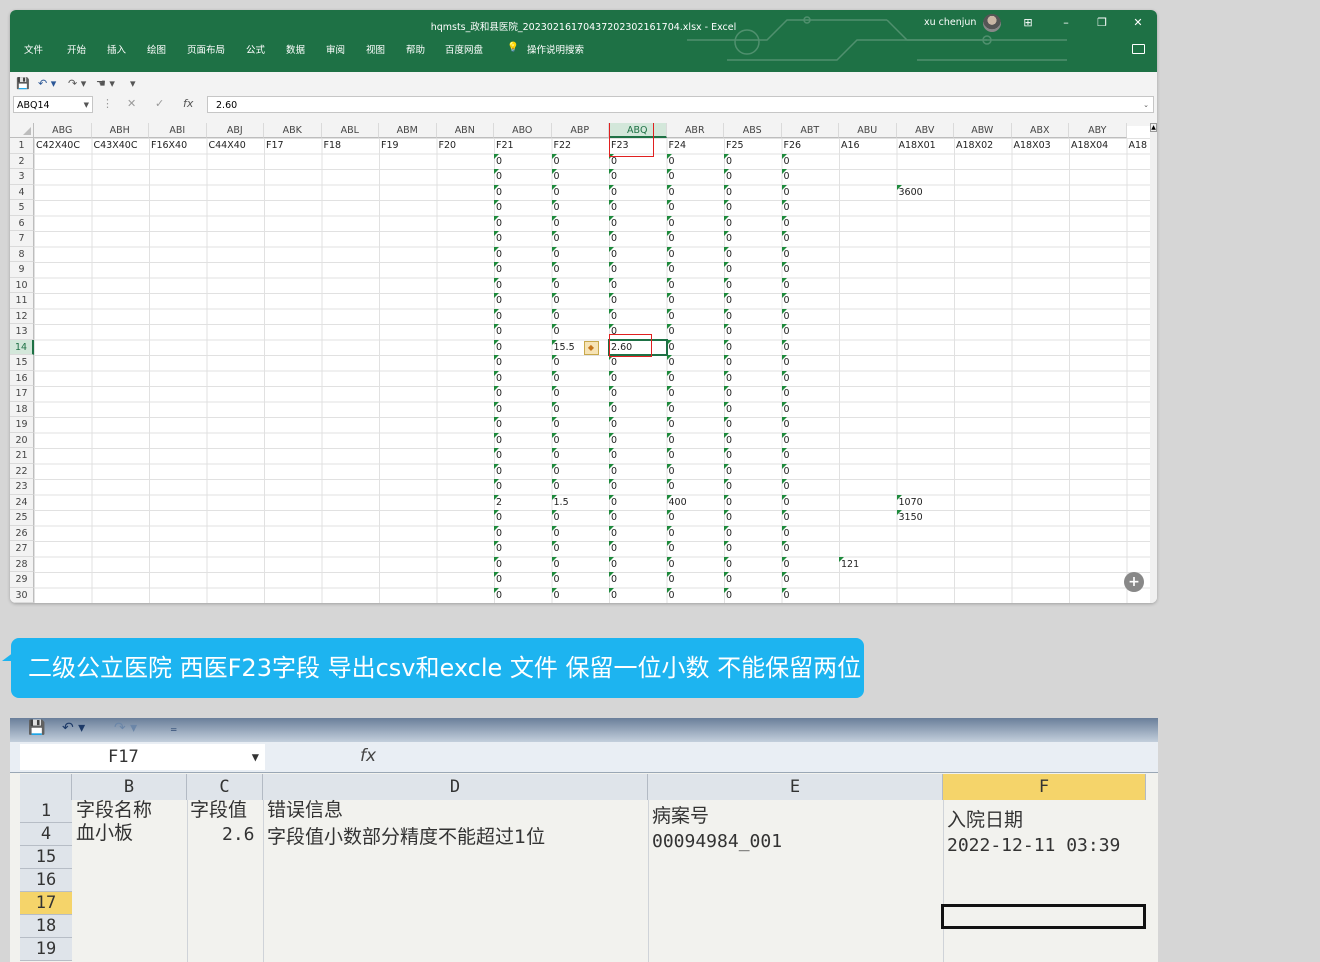  I want to click on tab-insert: 插入, so click(116, 49).